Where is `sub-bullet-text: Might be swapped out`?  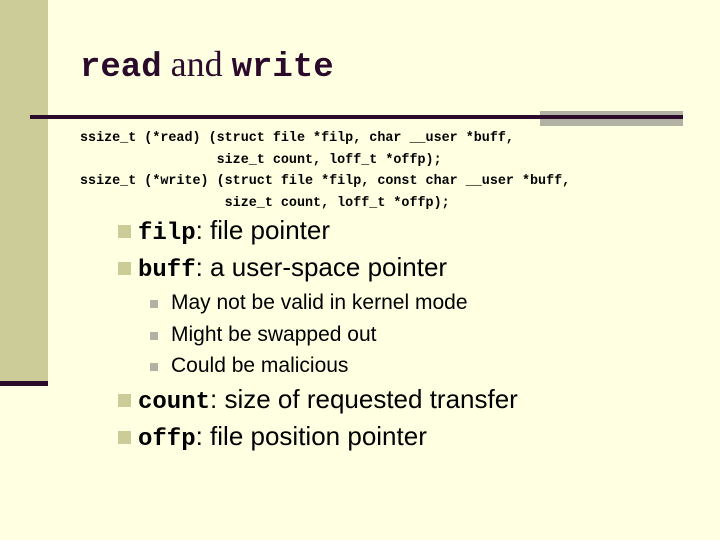 sub-bullet-text: Might be swapped out is located at coordinates (274, 334).